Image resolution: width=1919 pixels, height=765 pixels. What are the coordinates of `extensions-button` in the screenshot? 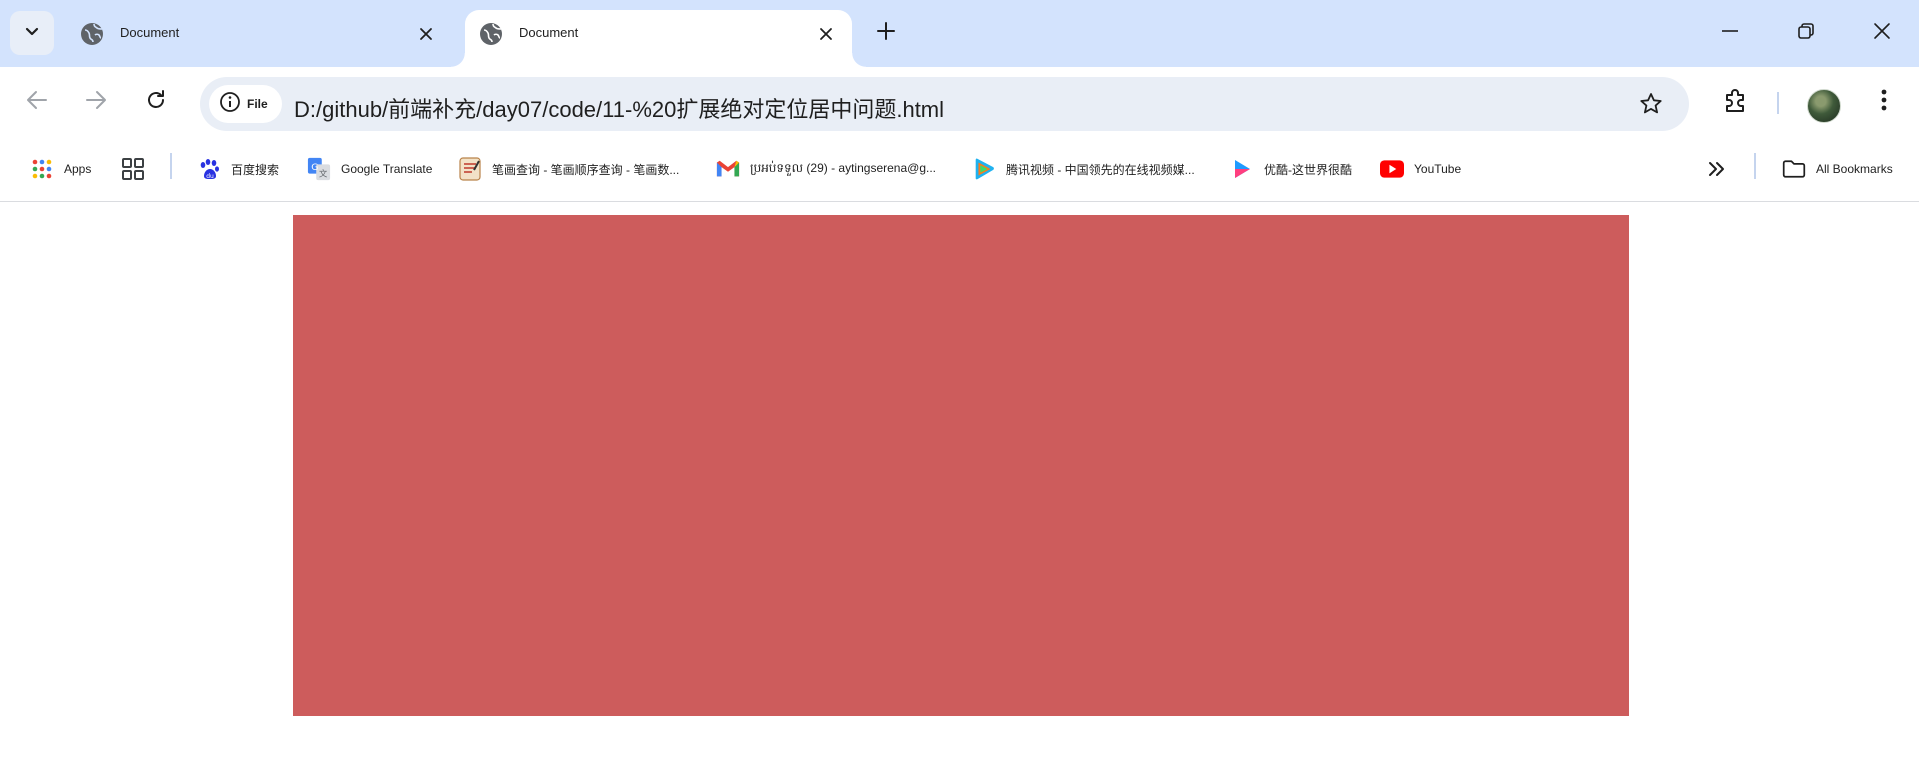 It's located at (1736, 102).